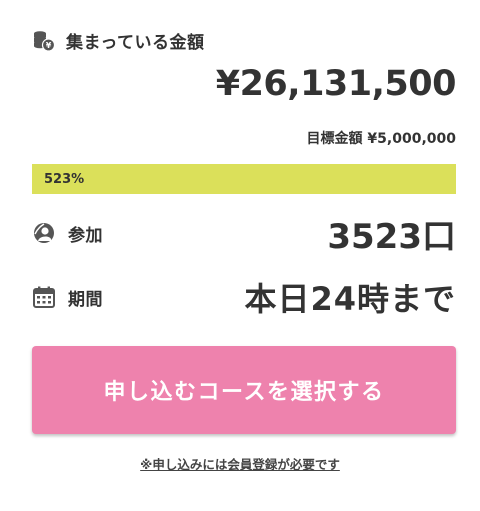  Describe the element at coordinates (85, 299) in the screenshot. I see `period-label: 期間` at that location.